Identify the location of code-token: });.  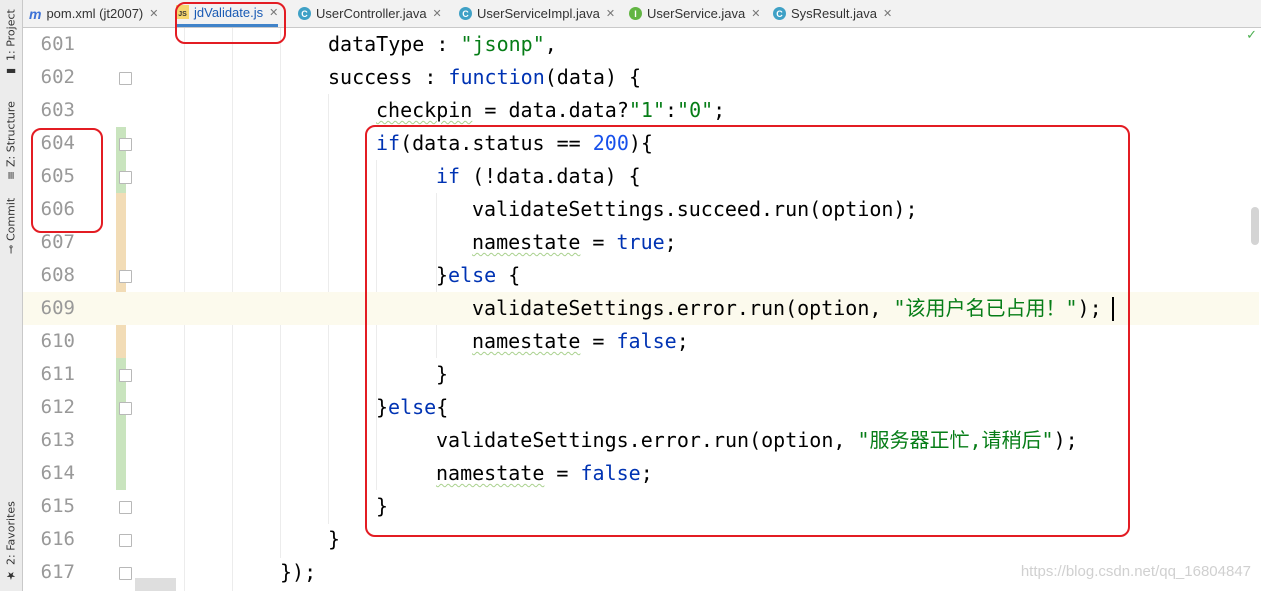
(298, 572).